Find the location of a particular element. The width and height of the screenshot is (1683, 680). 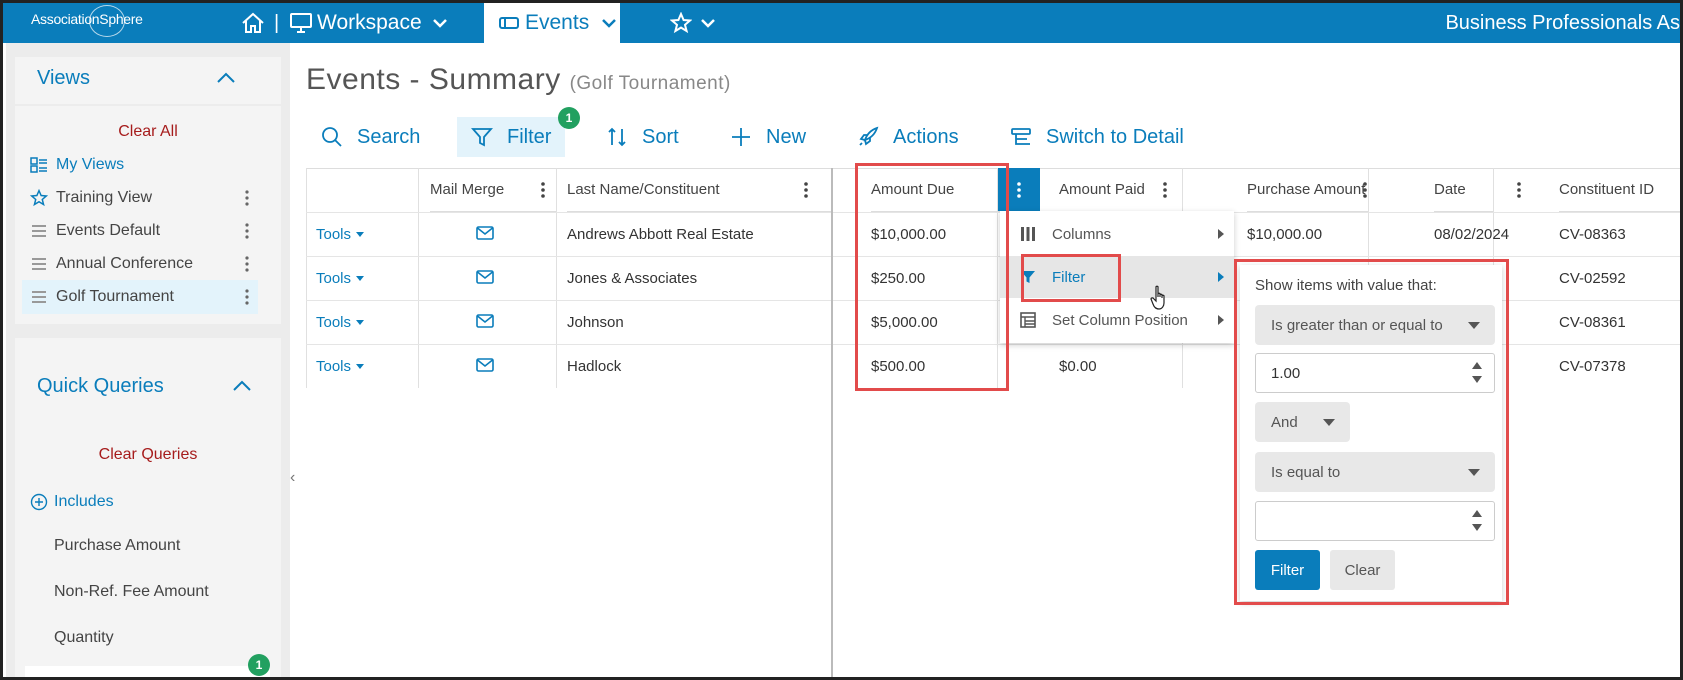

amount-paid-cell: $0.00 is located at coordinates (1078, 366).